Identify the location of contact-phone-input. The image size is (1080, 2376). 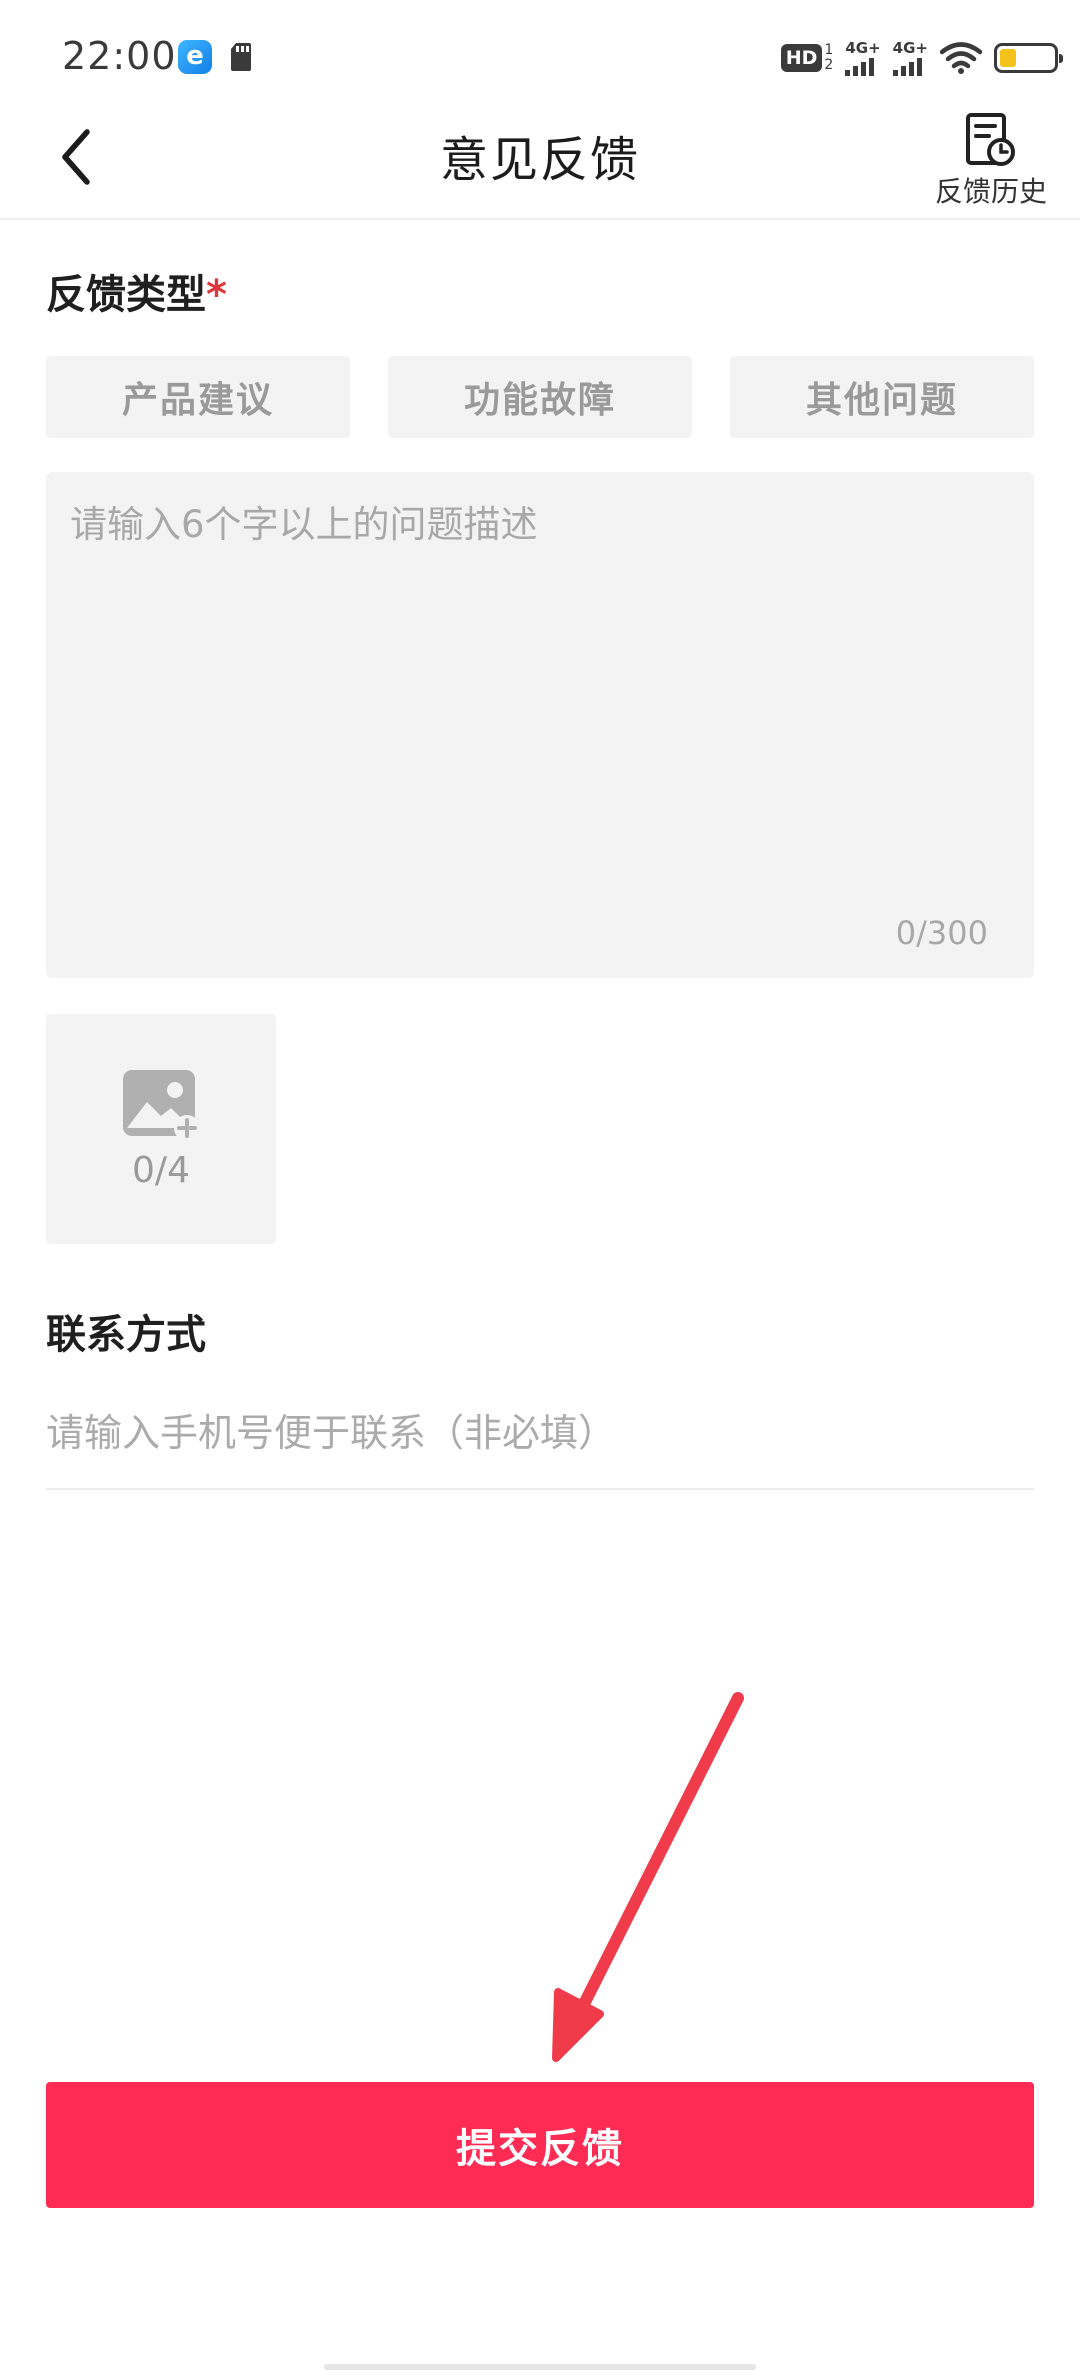
(540, 1433).